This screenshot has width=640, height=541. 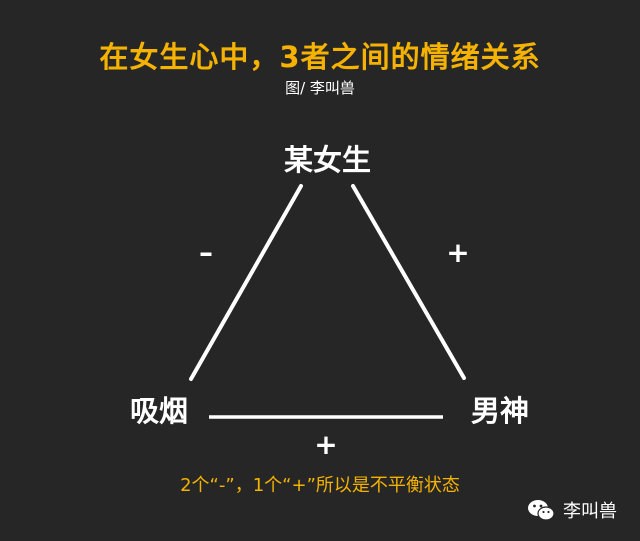 What do you see at coordinates (326, 444) in the screenshot?
I see `edge-bottom-sign: +` at bounding box center [326, 444].